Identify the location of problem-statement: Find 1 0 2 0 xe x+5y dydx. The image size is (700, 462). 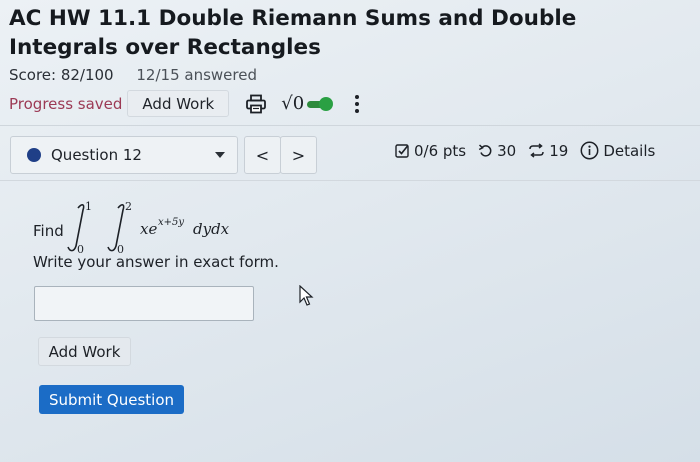
(233, 228).